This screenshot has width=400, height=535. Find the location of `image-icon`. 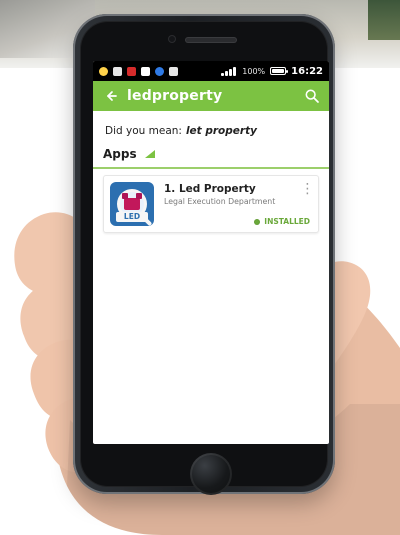

image-icon is located at coordinates (117, 71).